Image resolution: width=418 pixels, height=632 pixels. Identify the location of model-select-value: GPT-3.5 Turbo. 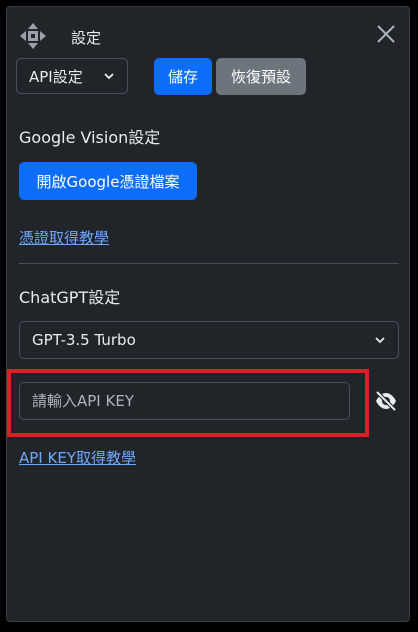
(84, 340).